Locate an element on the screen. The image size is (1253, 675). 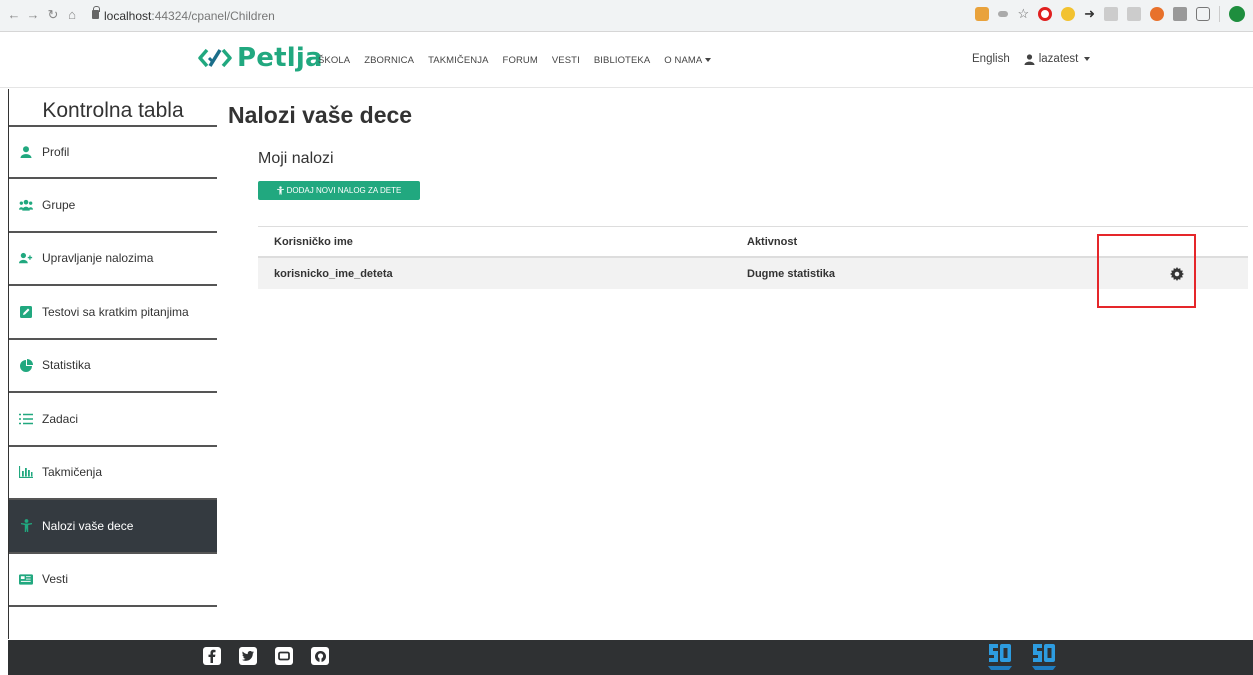
address-bar: localhost:44324/cpanel/Children is located at coordinates (528, 16).